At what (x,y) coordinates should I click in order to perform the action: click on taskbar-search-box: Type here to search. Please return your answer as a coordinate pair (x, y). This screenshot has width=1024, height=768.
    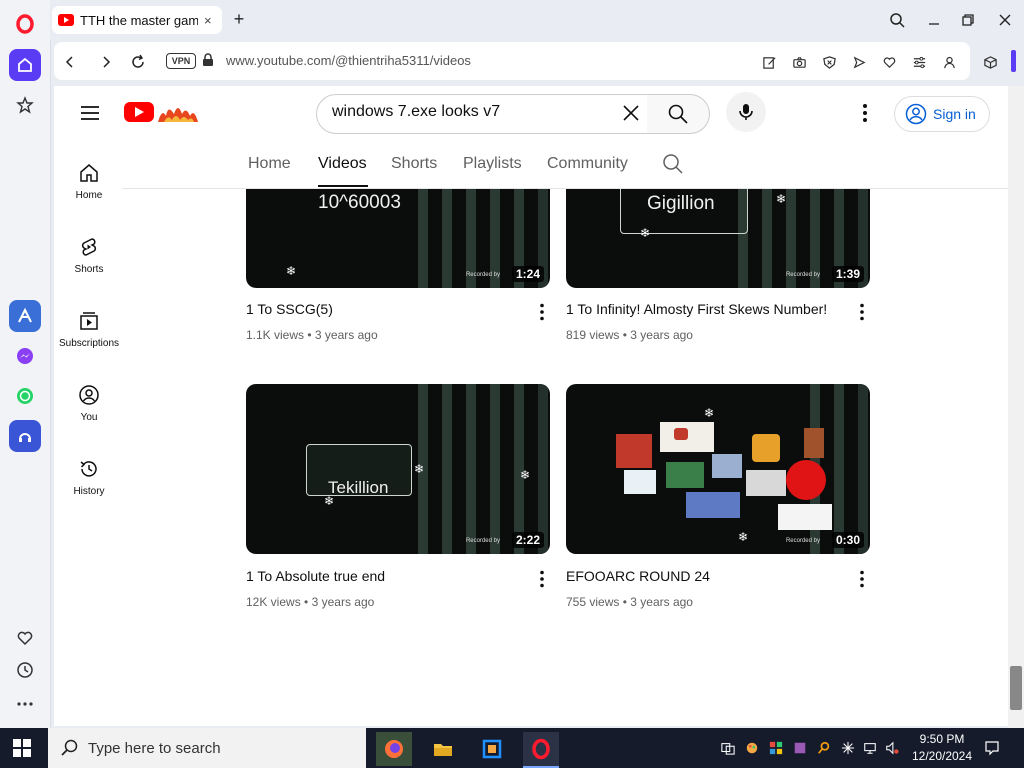
    Looking at the image, I should click on (207, 748).